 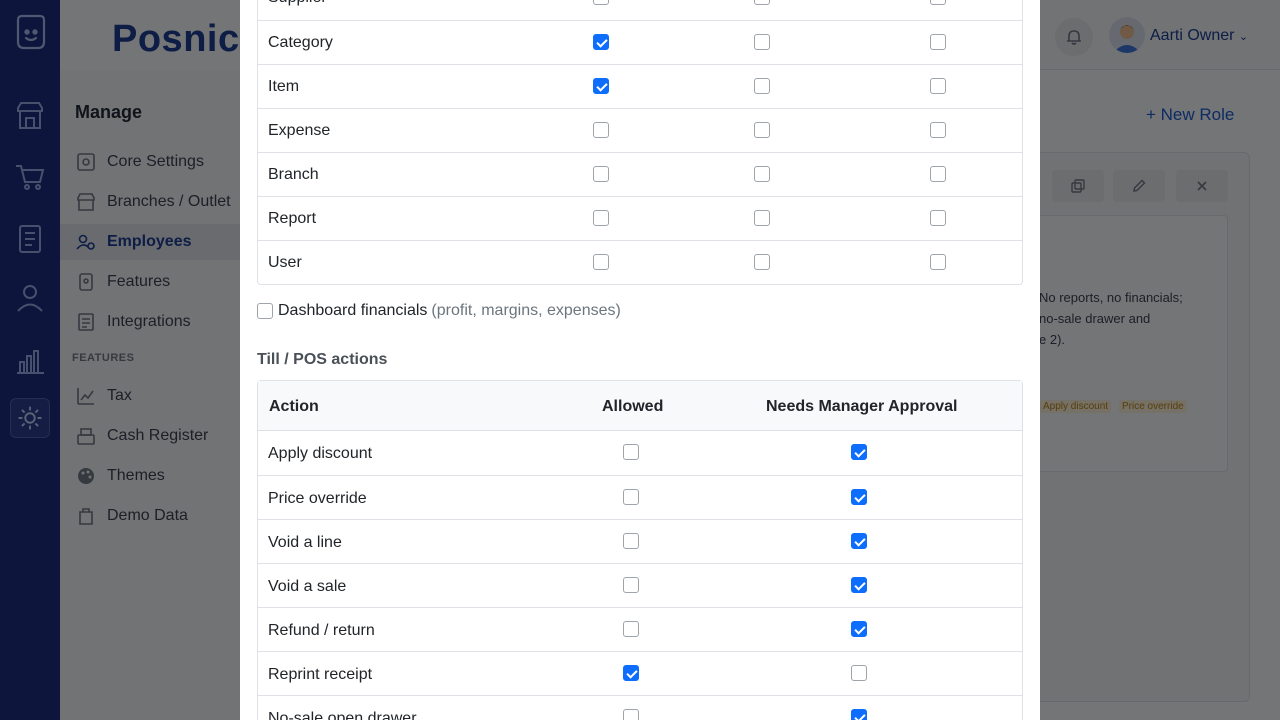 I want to click on till-action-row: No-sale open drawer, so click(x=640, y=707).